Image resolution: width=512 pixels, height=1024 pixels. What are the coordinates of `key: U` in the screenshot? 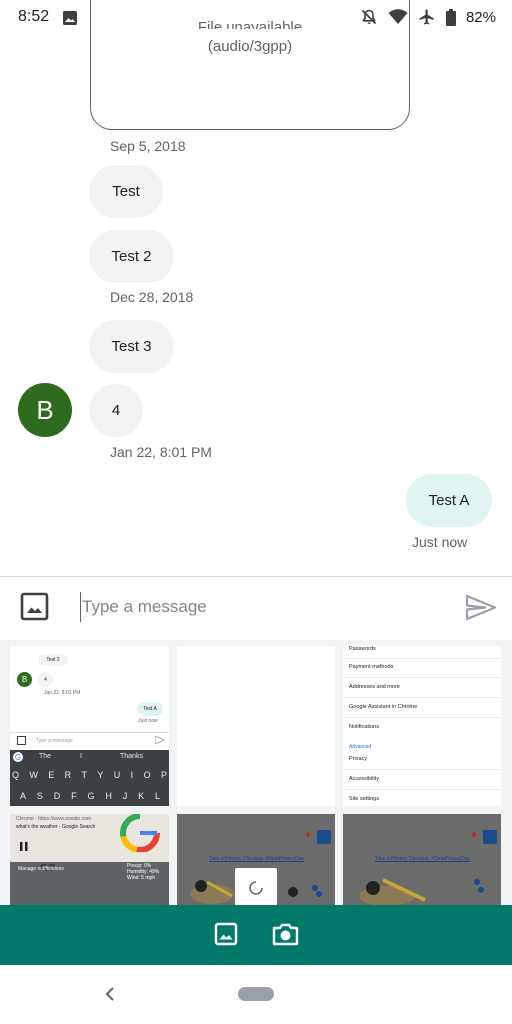 It's located at (117, 775).